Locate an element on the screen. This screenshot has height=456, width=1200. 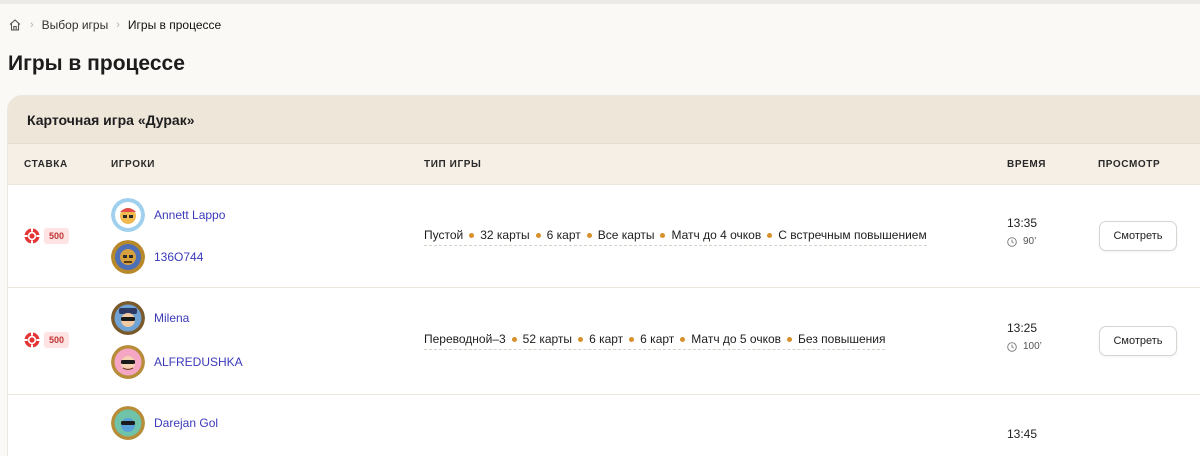
column-time: ВРЕМЯ is located at coordinates (1027, 164).